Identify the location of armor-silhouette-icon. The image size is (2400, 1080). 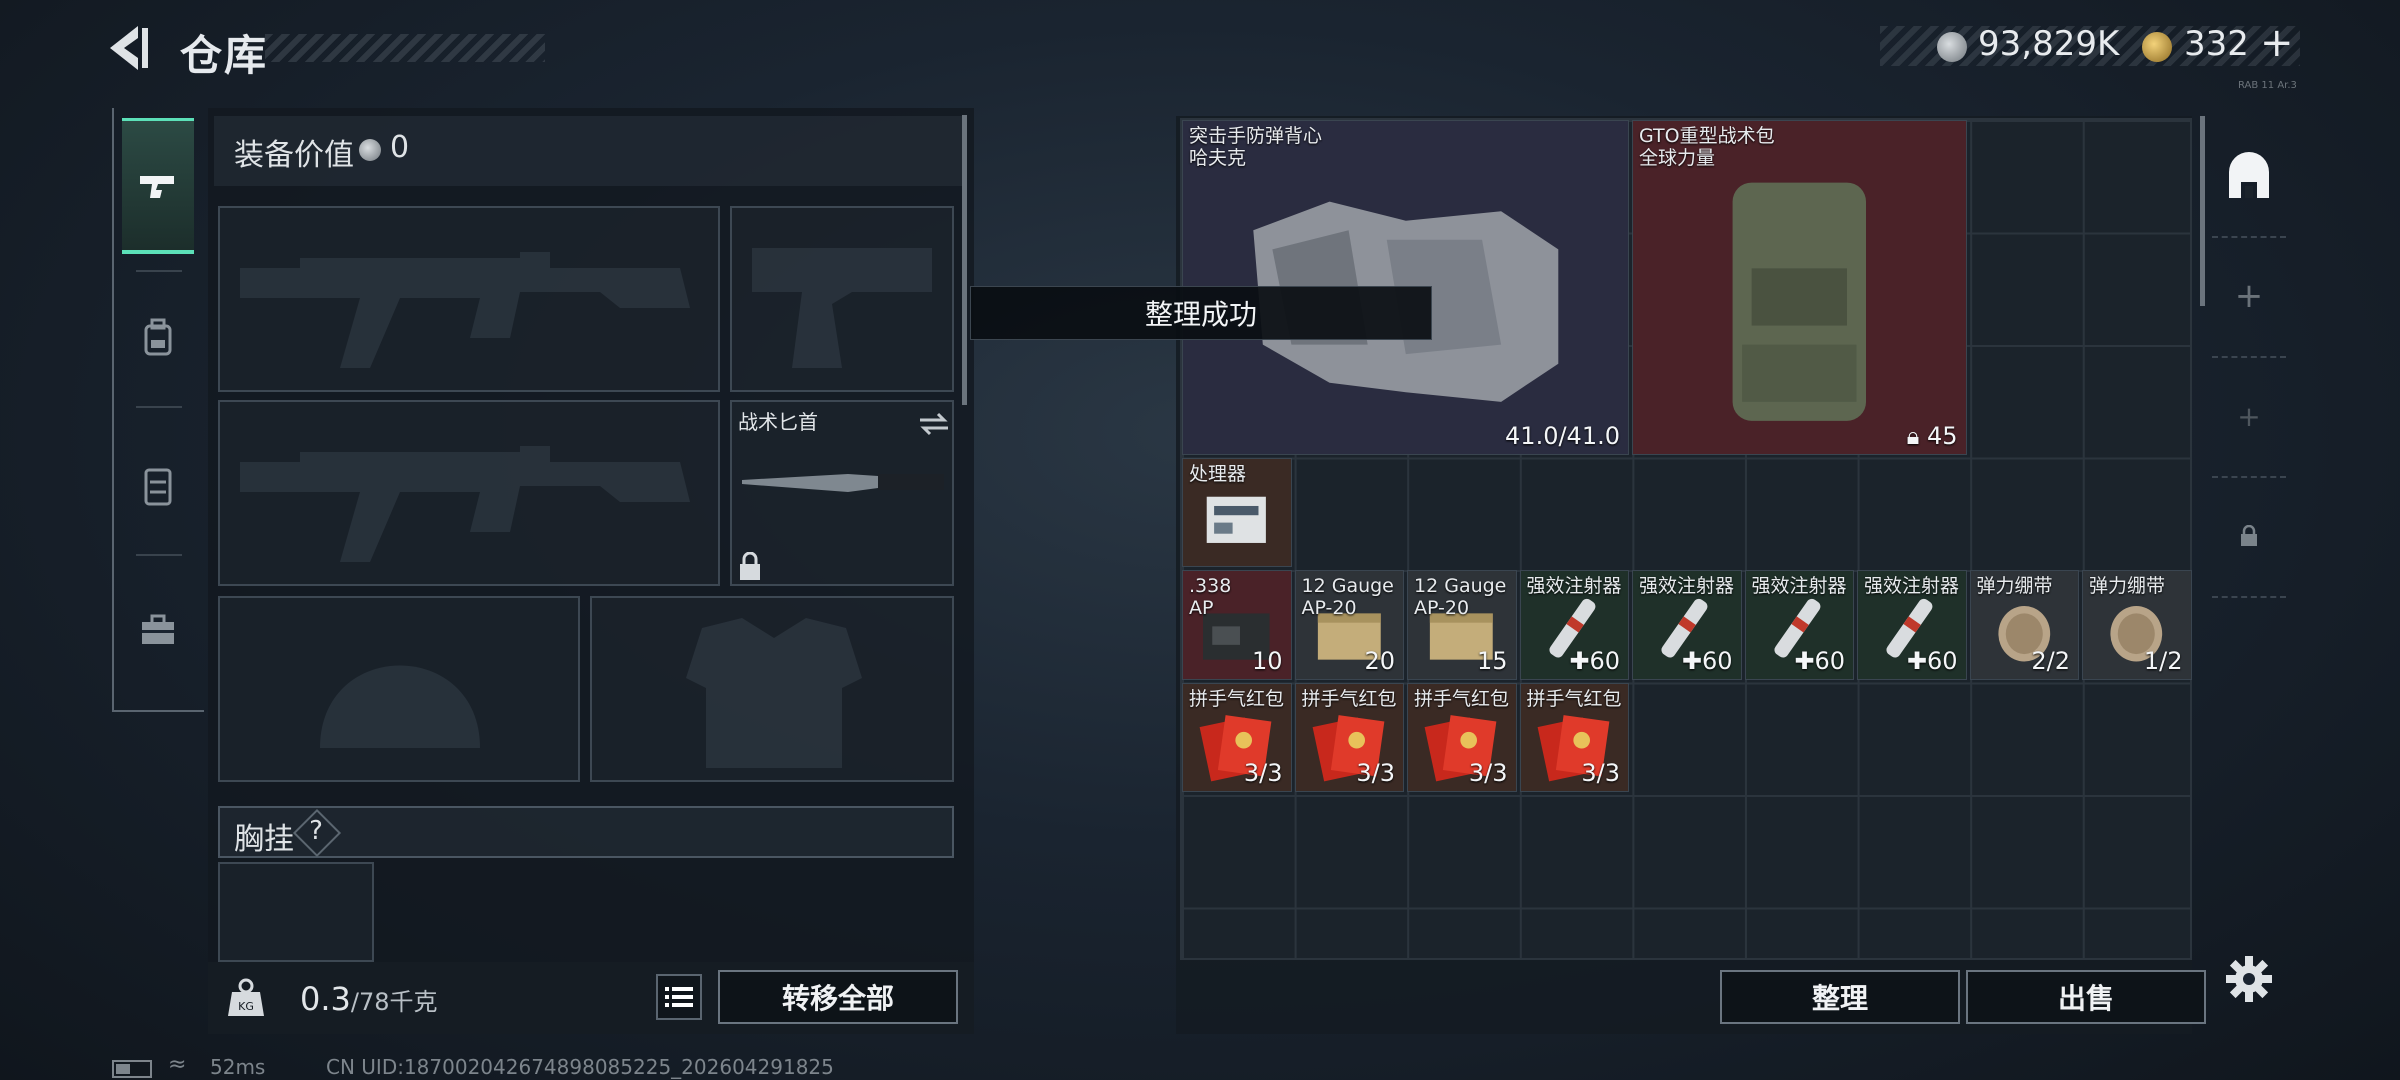
(774, 693).